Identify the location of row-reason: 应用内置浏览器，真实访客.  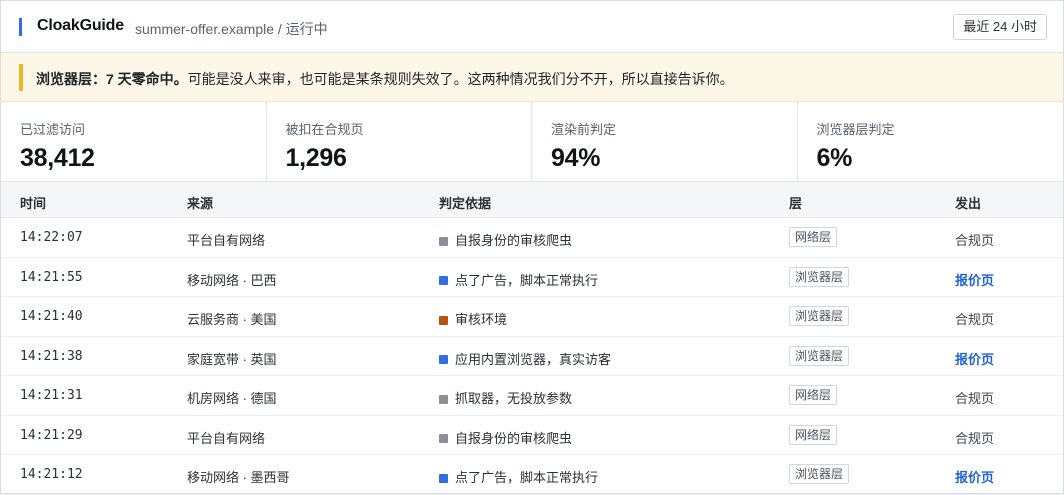
(525, 358).